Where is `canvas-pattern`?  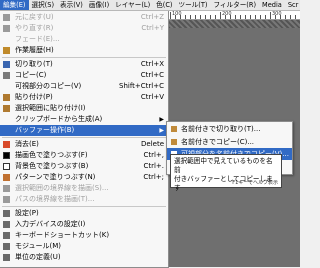
canvas-pattern is located at coordinates (234, 24).